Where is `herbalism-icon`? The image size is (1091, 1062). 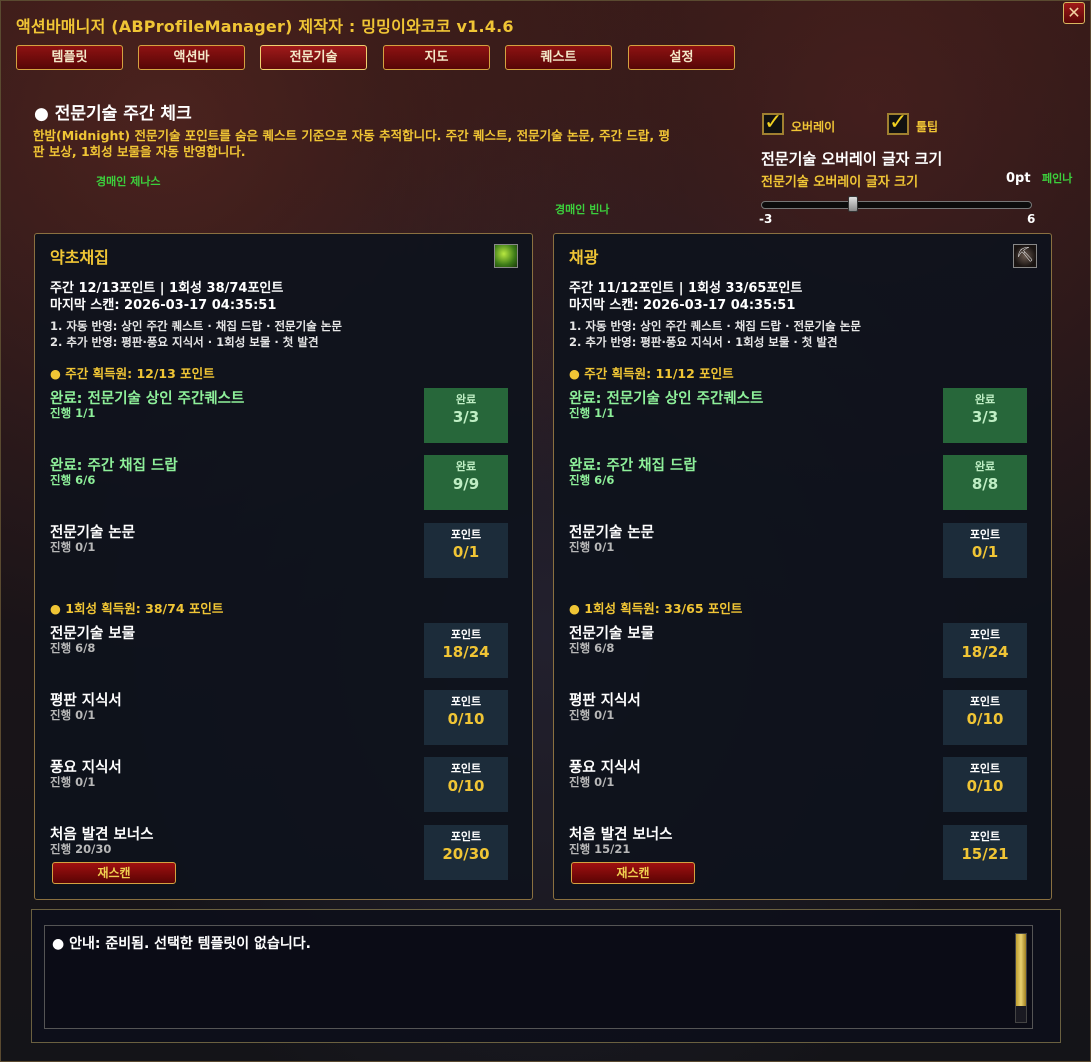 herbalism-icon is located at coordinates (506, 256).